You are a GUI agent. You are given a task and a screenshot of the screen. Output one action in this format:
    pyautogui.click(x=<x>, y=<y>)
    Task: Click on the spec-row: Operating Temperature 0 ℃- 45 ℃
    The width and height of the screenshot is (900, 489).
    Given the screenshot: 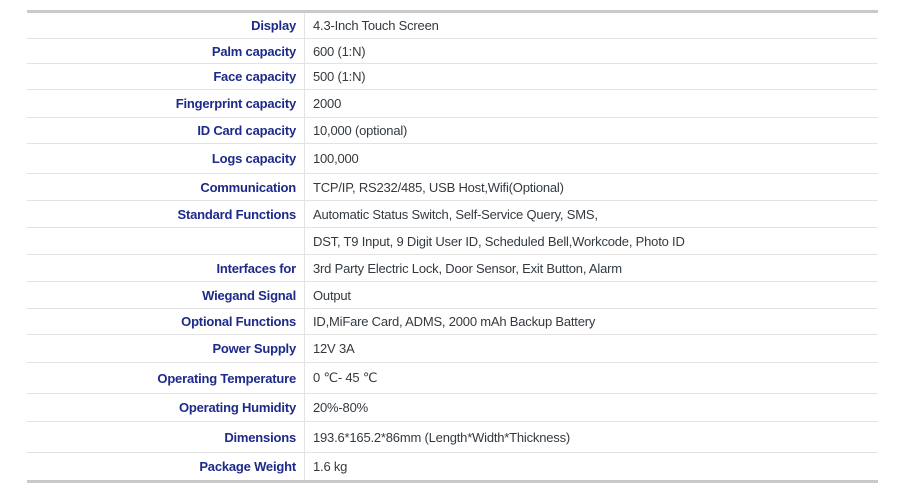 What is the action you would take?
    pyautogui.click(x=452, y=377)
    